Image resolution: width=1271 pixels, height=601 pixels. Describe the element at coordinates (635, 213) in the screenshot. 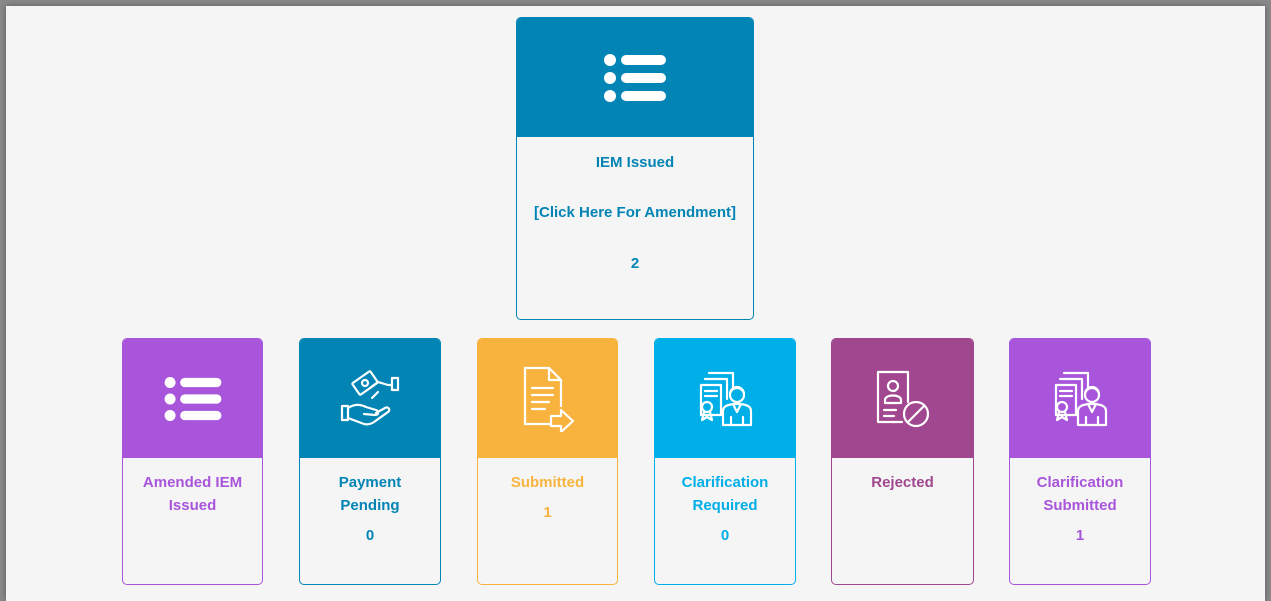

I see `amendment-link: [Click Here For Amendment]` at that location.